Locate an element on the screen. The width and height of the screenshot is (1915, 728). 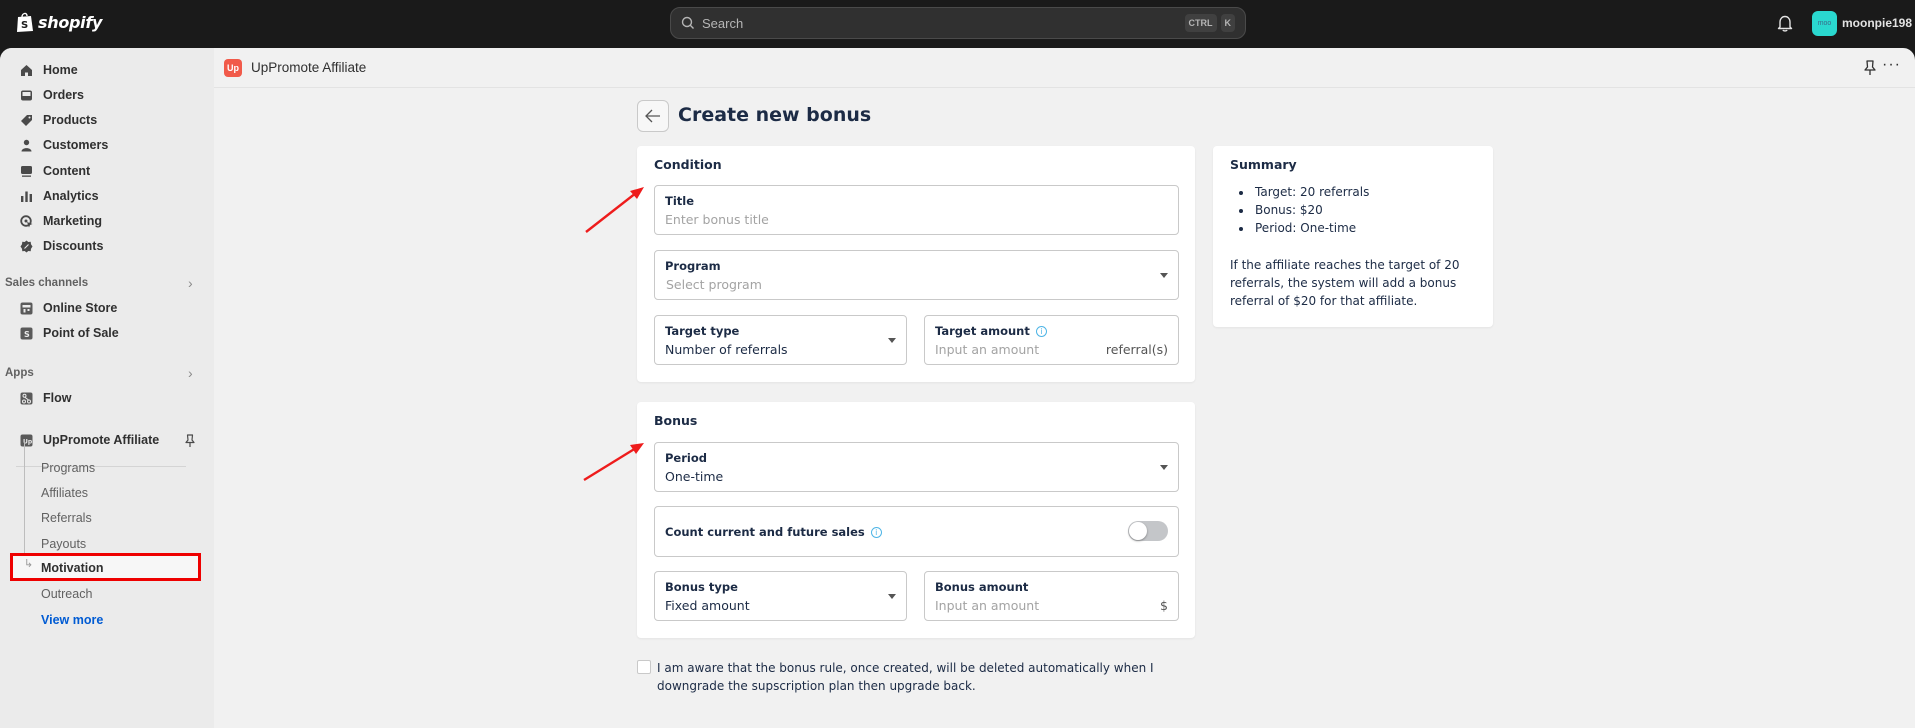
sidebar-item-label: UpPromote Affiliate is located at coordinates (101, 440).